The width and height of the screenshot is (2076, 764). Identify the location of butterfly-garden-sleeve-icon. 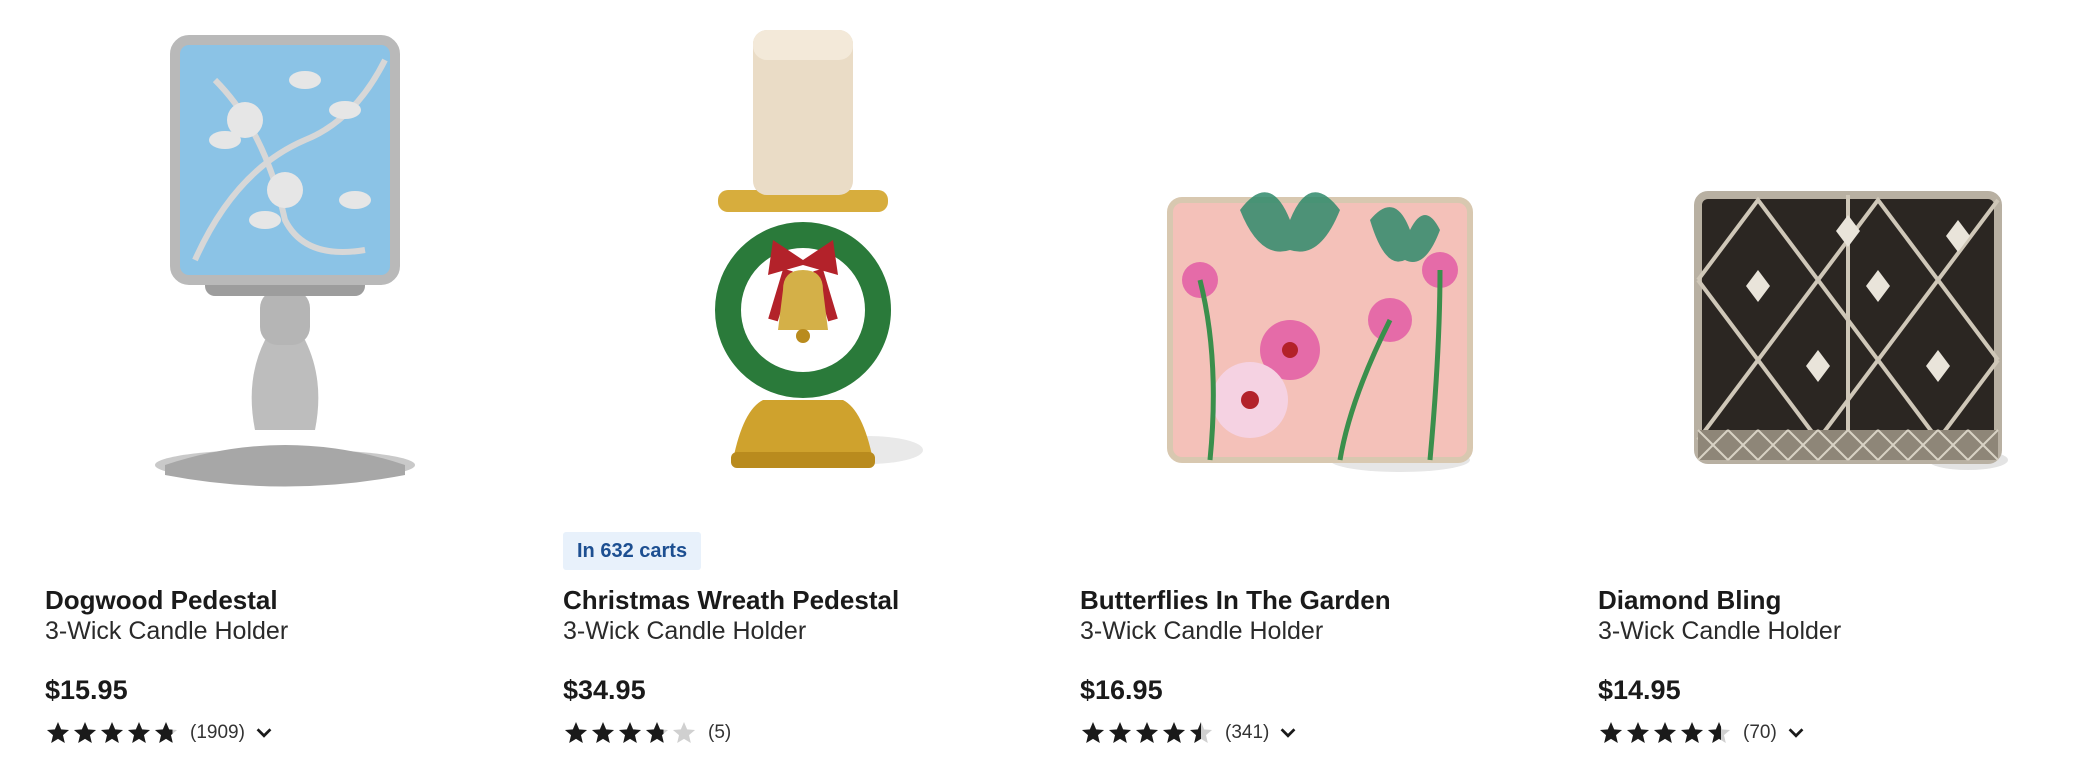
(1320, 332).